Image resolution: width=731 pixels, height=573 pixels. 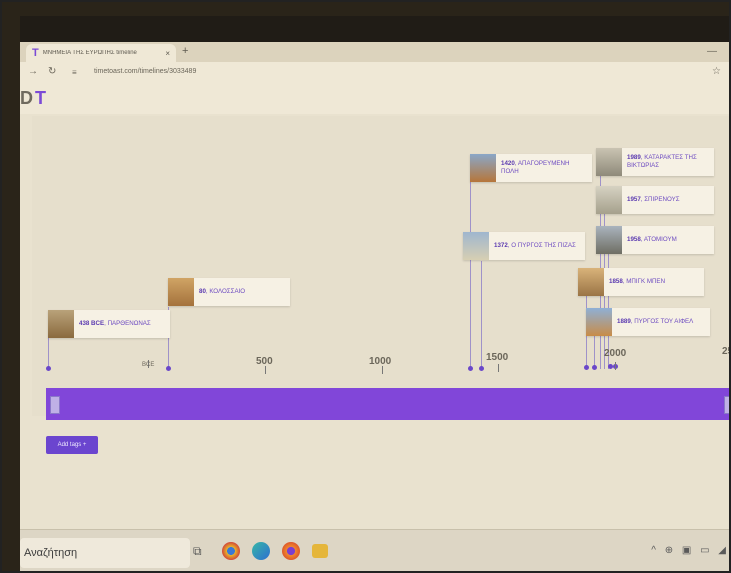 What do you see at coordinates (61, 324) in the screenshot?
I see `parthenon-thumbnail` at bounding box center [61, 324].